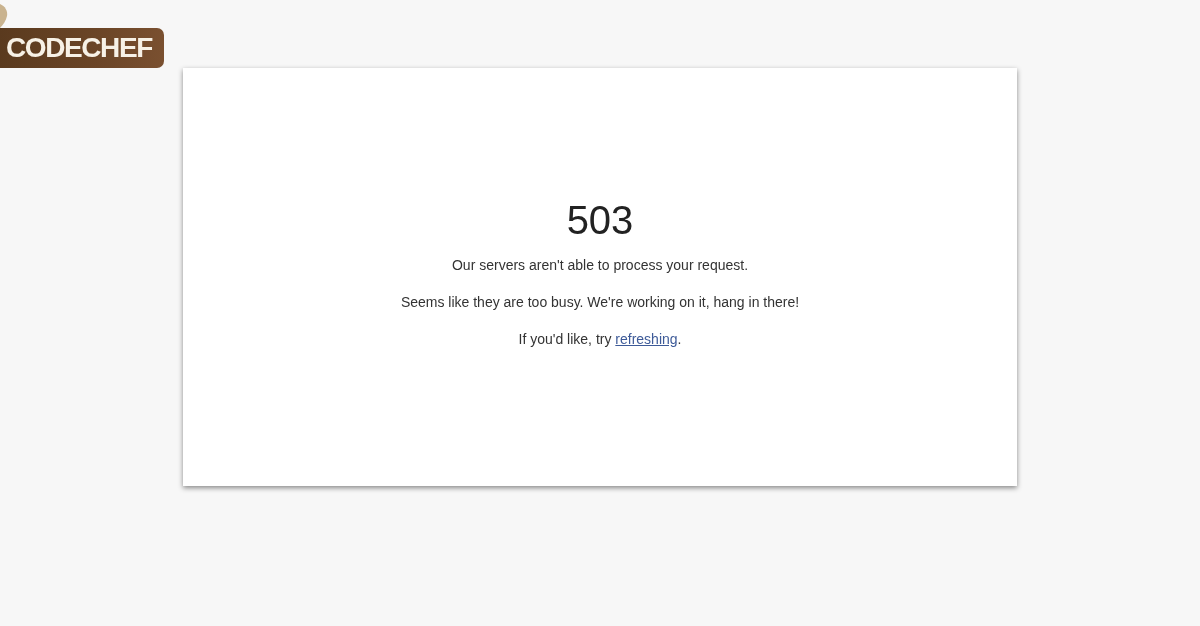  What do you see at coordinates (600, 339) in the screenshot?
I see `retry-message: If you'd like, try refreshing.` at bounding box center [600, 339].